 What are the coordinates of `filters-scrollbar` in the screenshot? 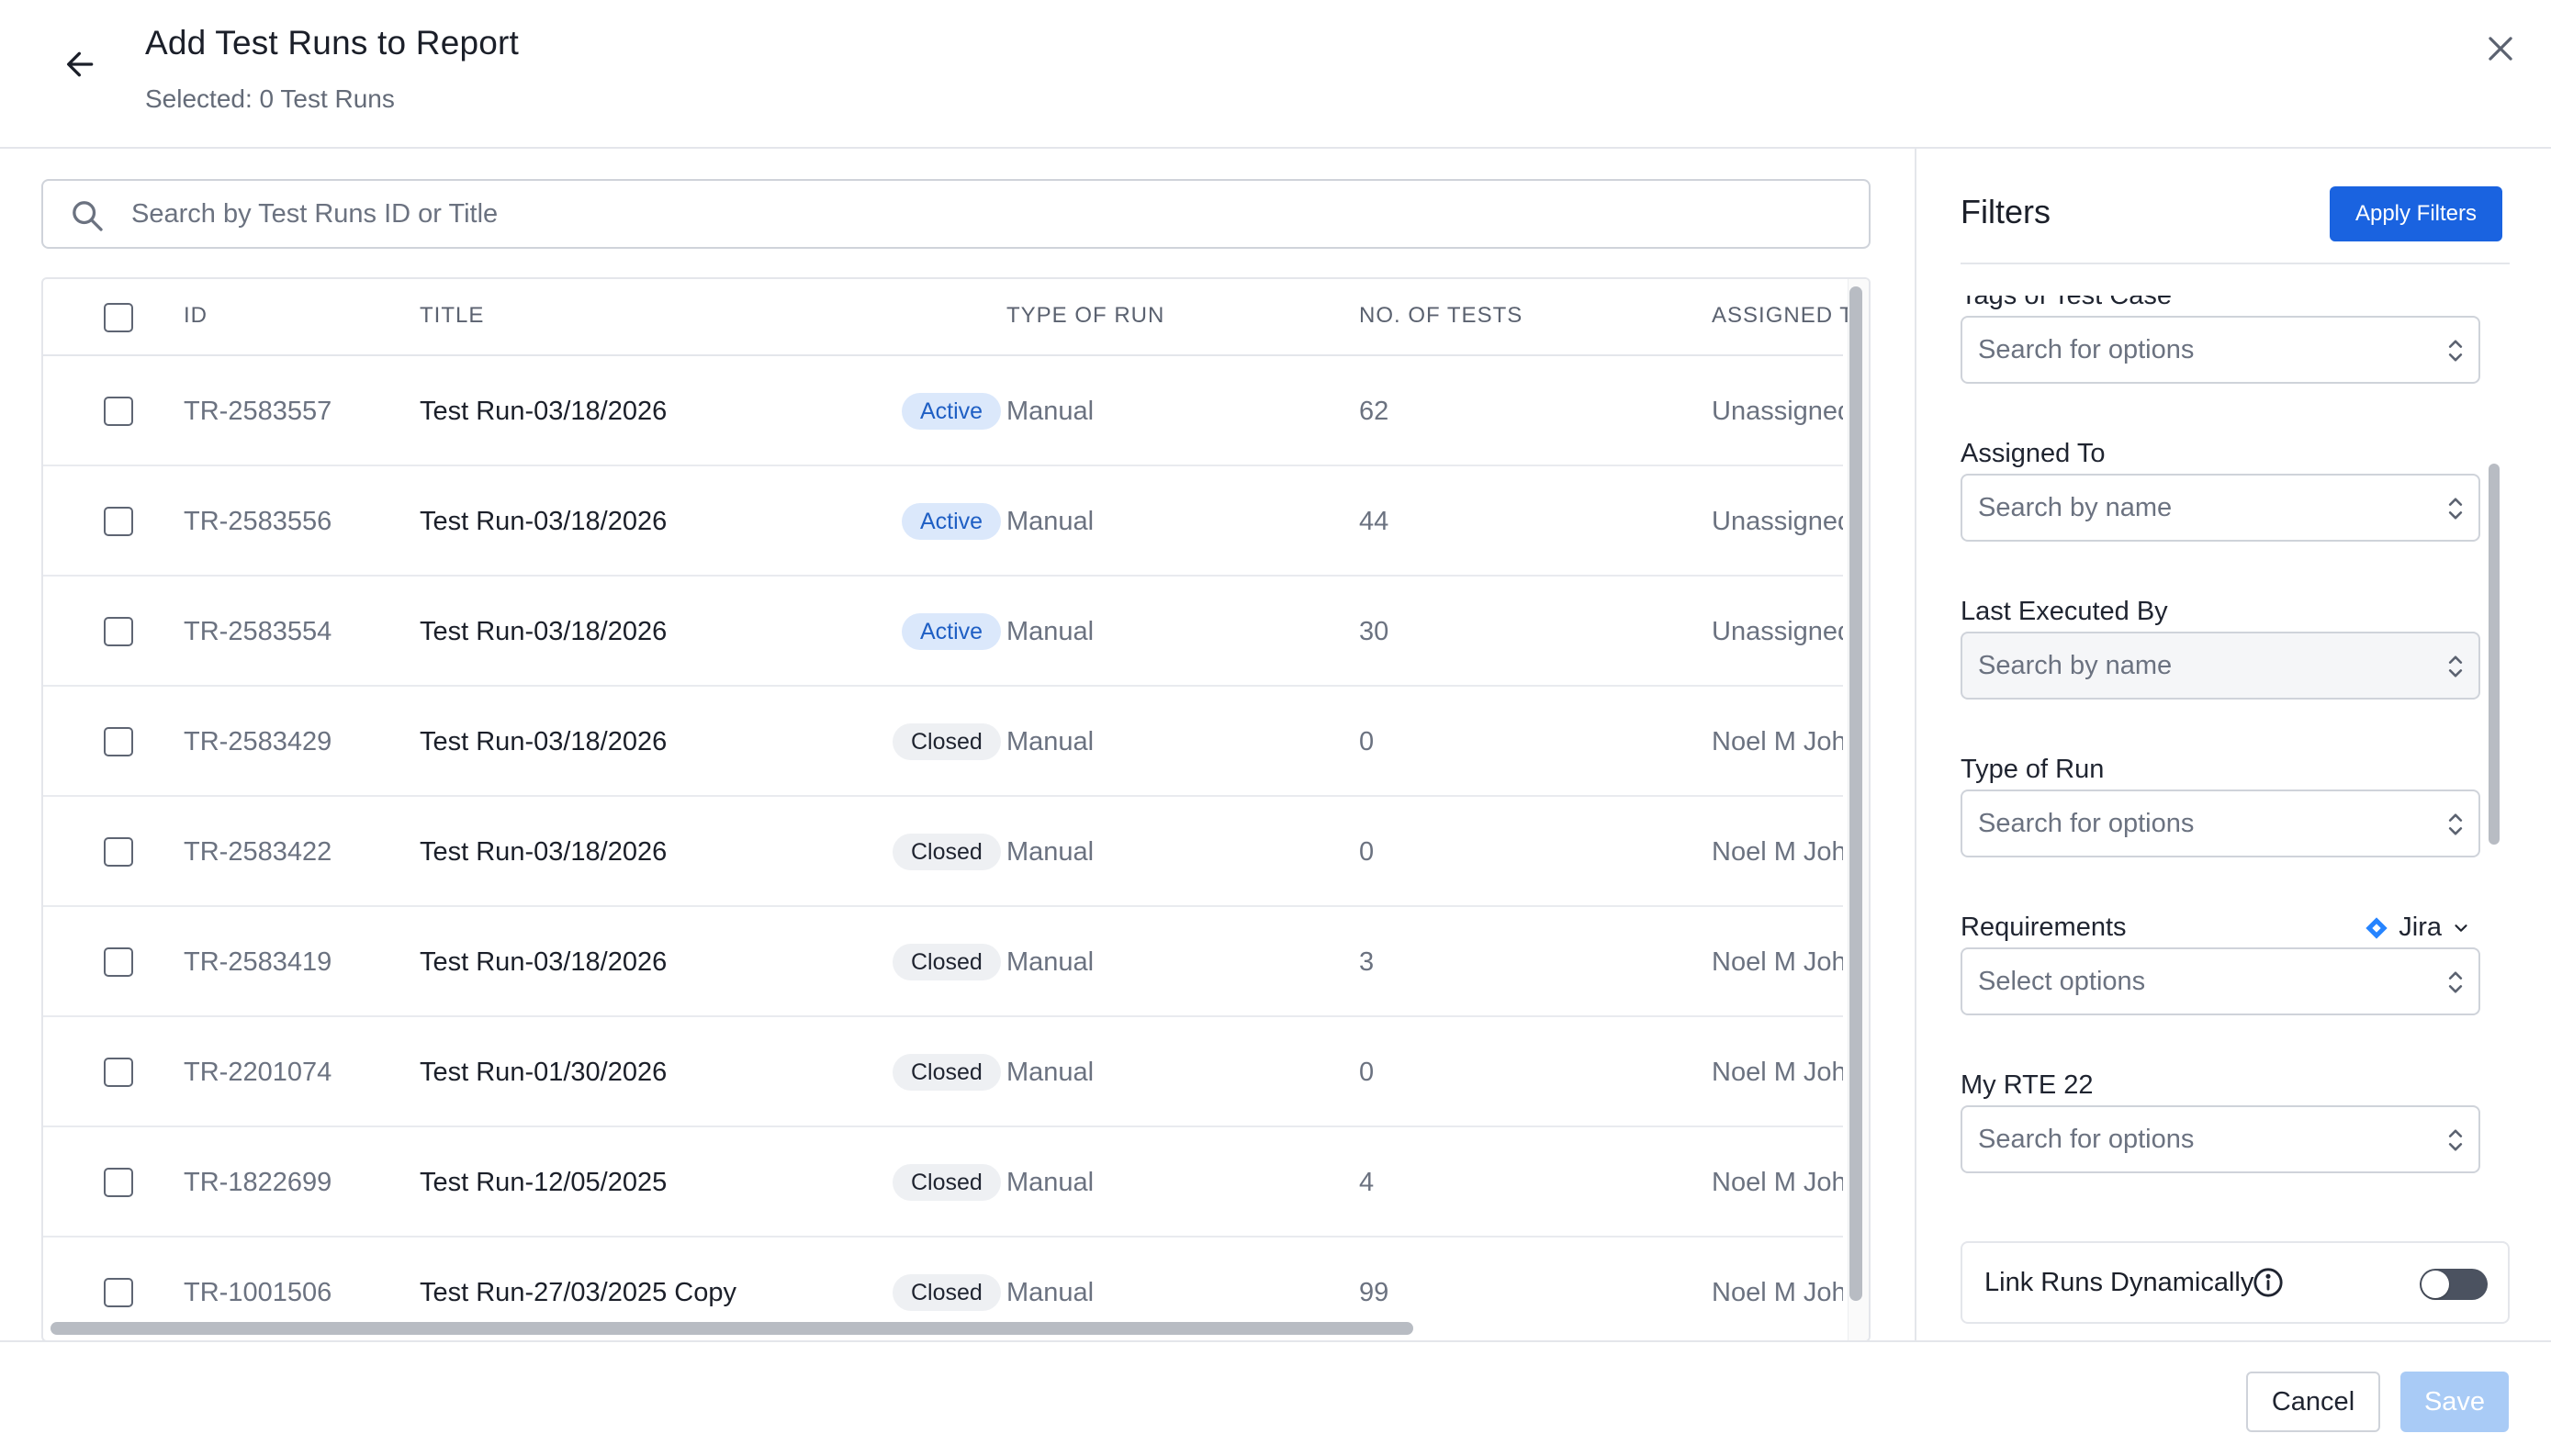 It's located at (2494, 654).